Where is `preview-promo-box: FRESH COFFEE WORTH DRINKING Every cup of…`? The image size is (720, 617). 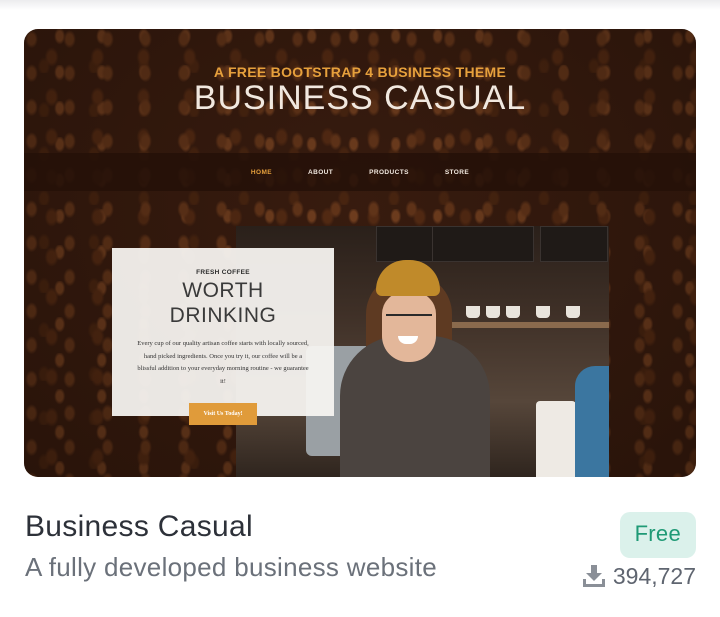
preview-promo-box: FRESH COFFEE WORTH DRINKING Every cup of… is located at coordinates (223, 336).